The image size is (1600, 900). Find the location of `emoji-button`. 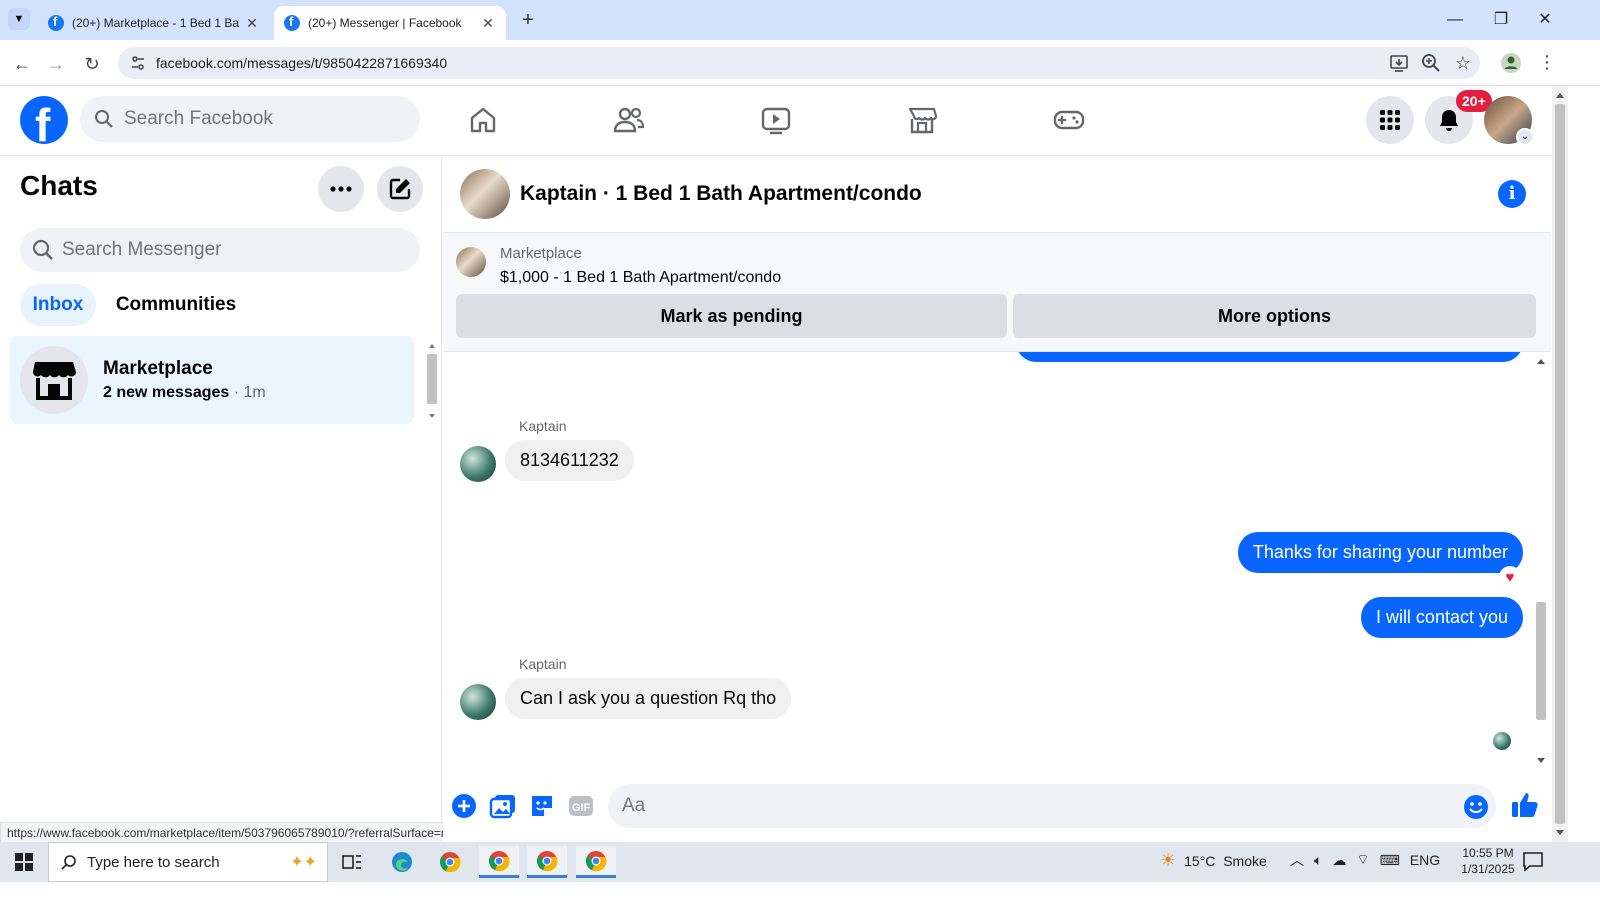

emoji-button is located at coordinates (1476, 807).